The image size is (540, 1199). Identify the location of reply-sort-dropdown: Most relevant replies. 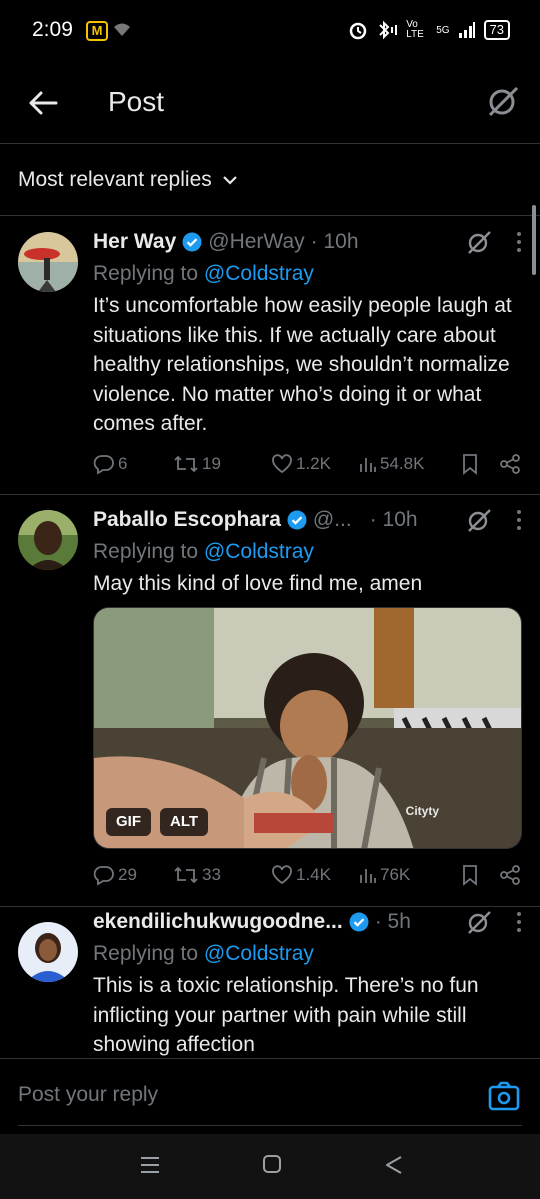
(270, 180).